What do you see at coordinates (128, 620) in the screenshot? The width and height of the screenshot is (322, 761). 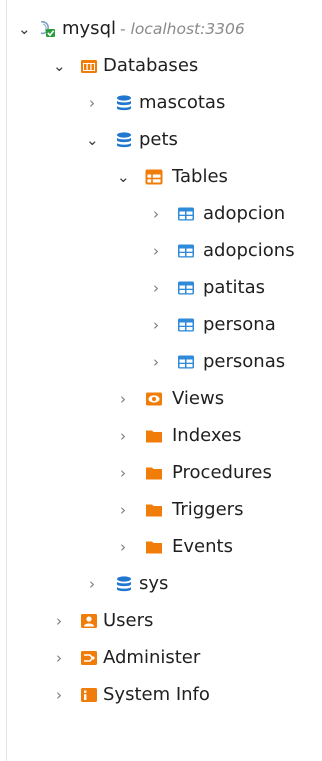 I see `tree-label: Users` at bounding box center [128, 620].